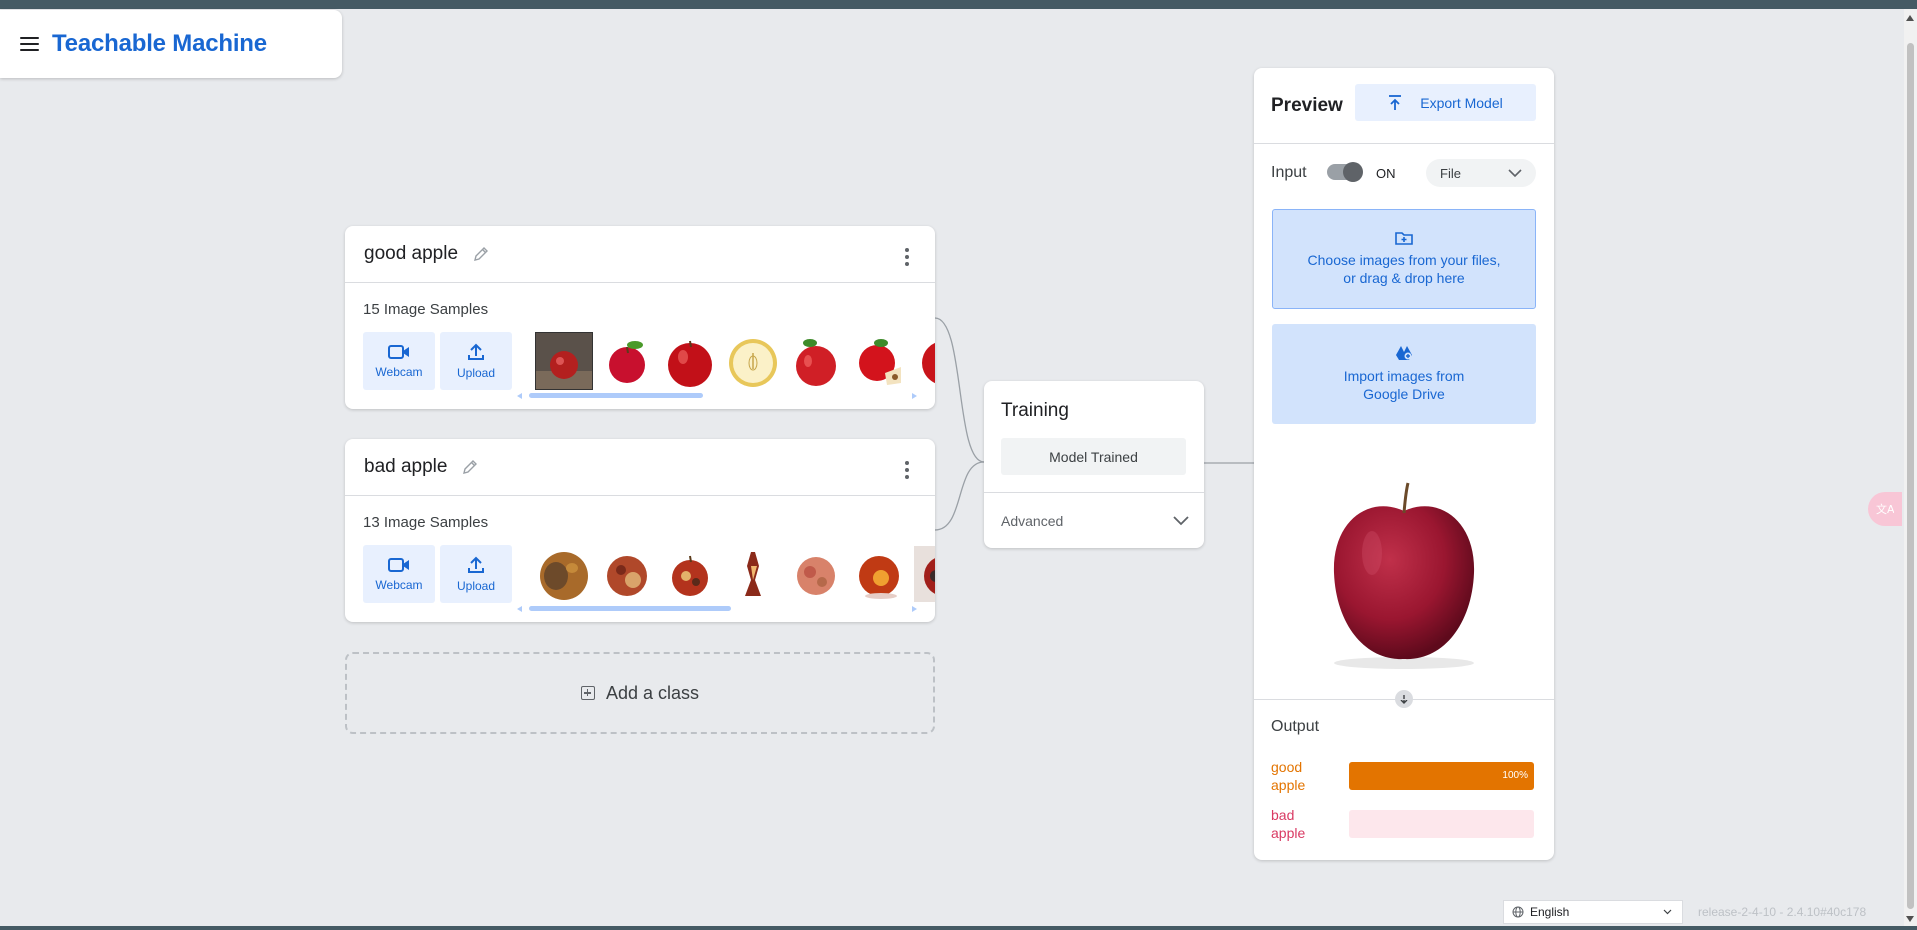  Describe the element at coordinates (1295, 726) in the screenshot. I see `output-label: Output` at that location.